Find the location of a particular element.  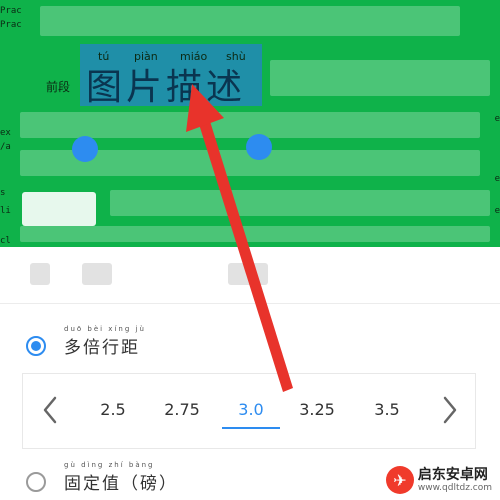

prefix-text: 前段 is located at coordinates (58, 87).